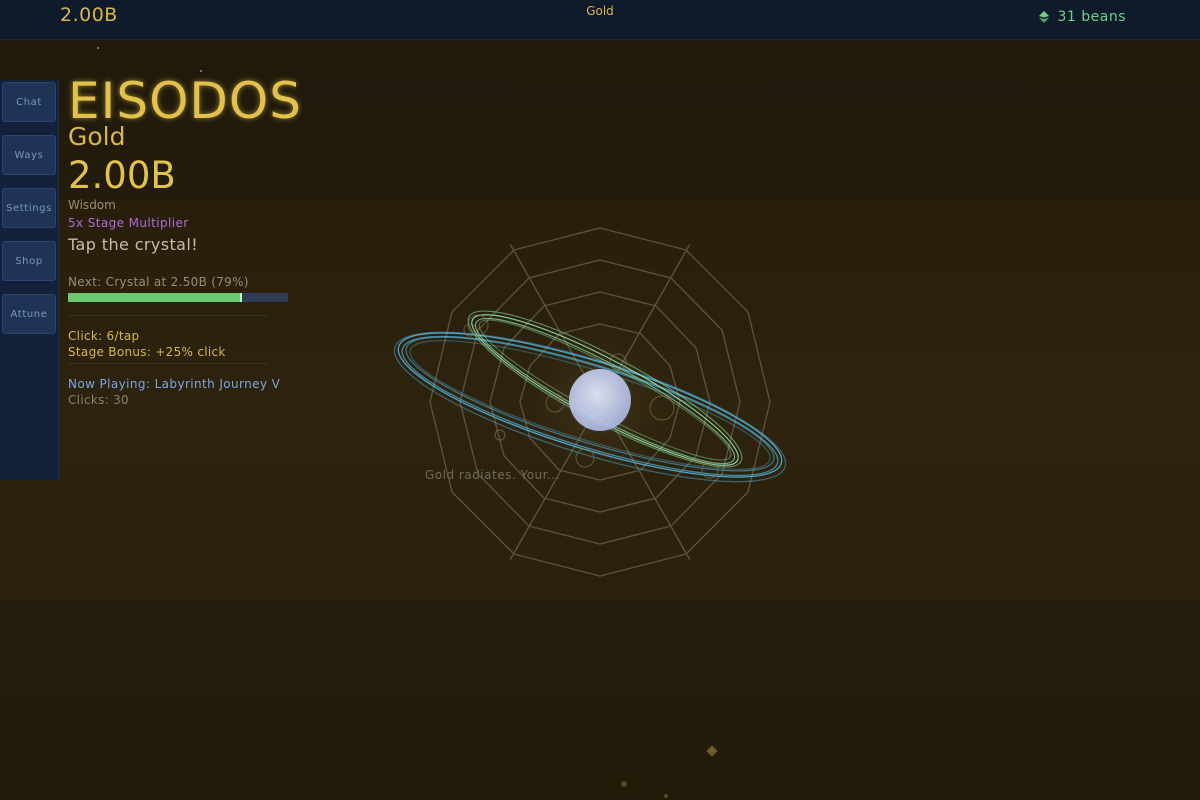  I want to click on sidebar: Chat Ways Settings Shop Attune, so click(29, 280).